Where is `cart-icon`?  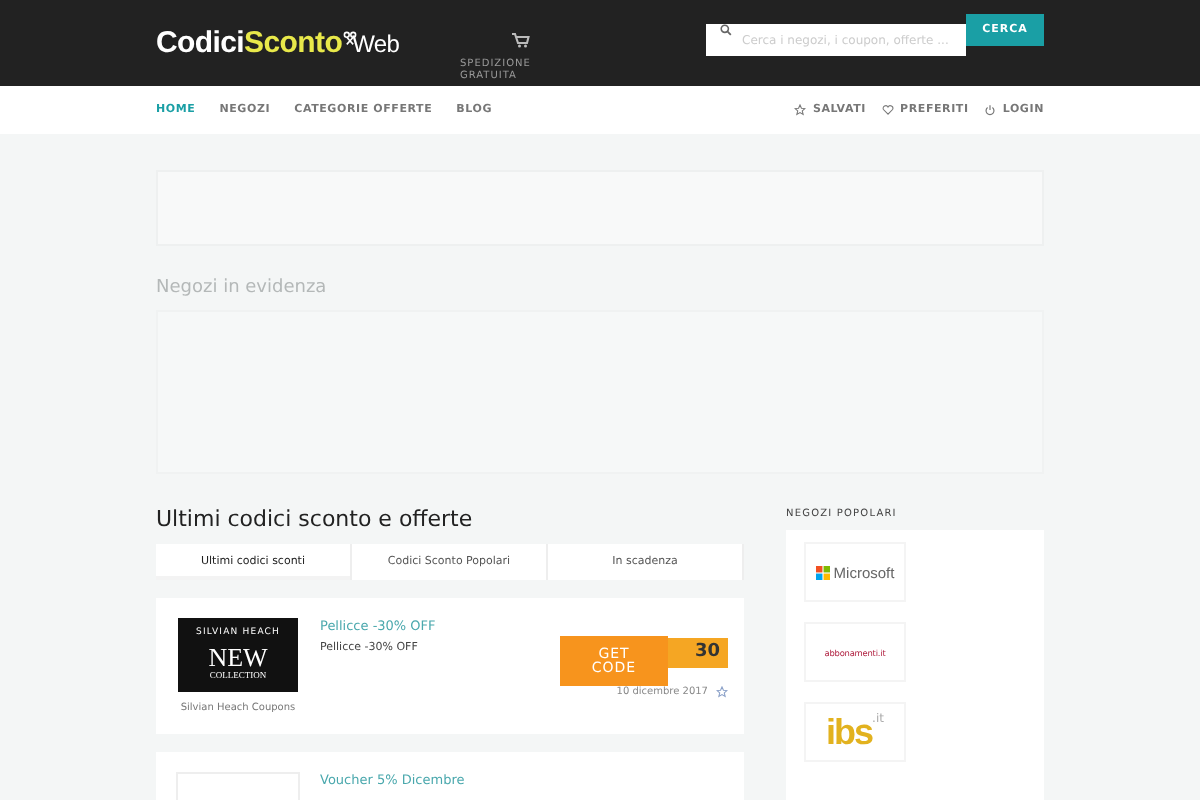
cart-icon is located at coordinates (520, 40).